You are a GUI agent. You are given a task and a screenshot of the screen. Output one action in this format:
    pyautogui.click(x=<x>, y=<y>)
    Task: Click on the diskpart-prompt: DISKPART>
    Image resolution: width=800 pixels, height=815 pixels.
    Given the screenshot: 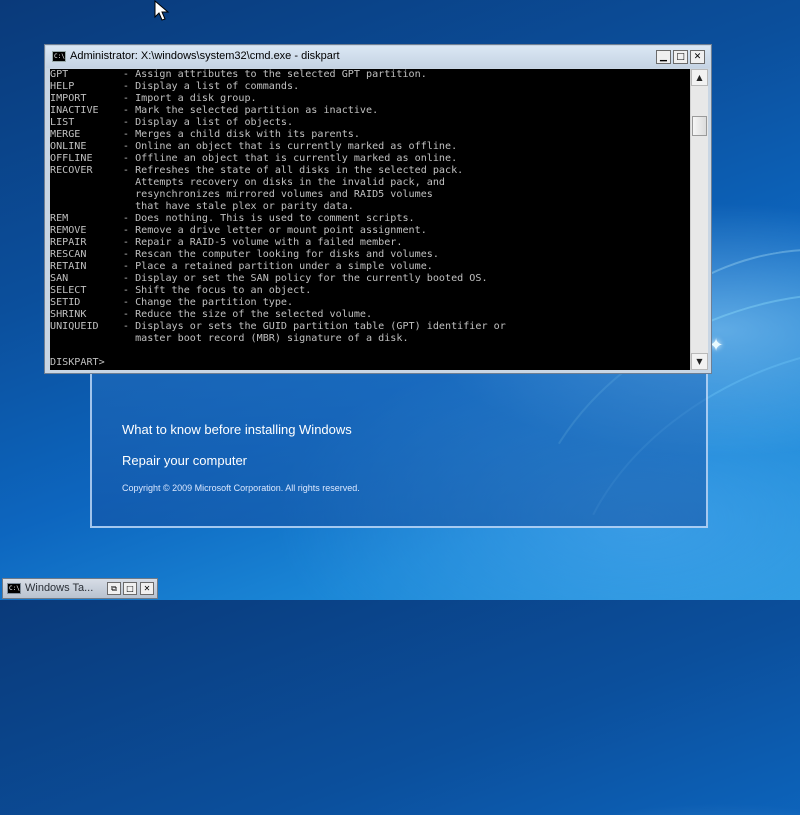 What is the action you would take?
    pyautogui.click(x=77, y=362)
    